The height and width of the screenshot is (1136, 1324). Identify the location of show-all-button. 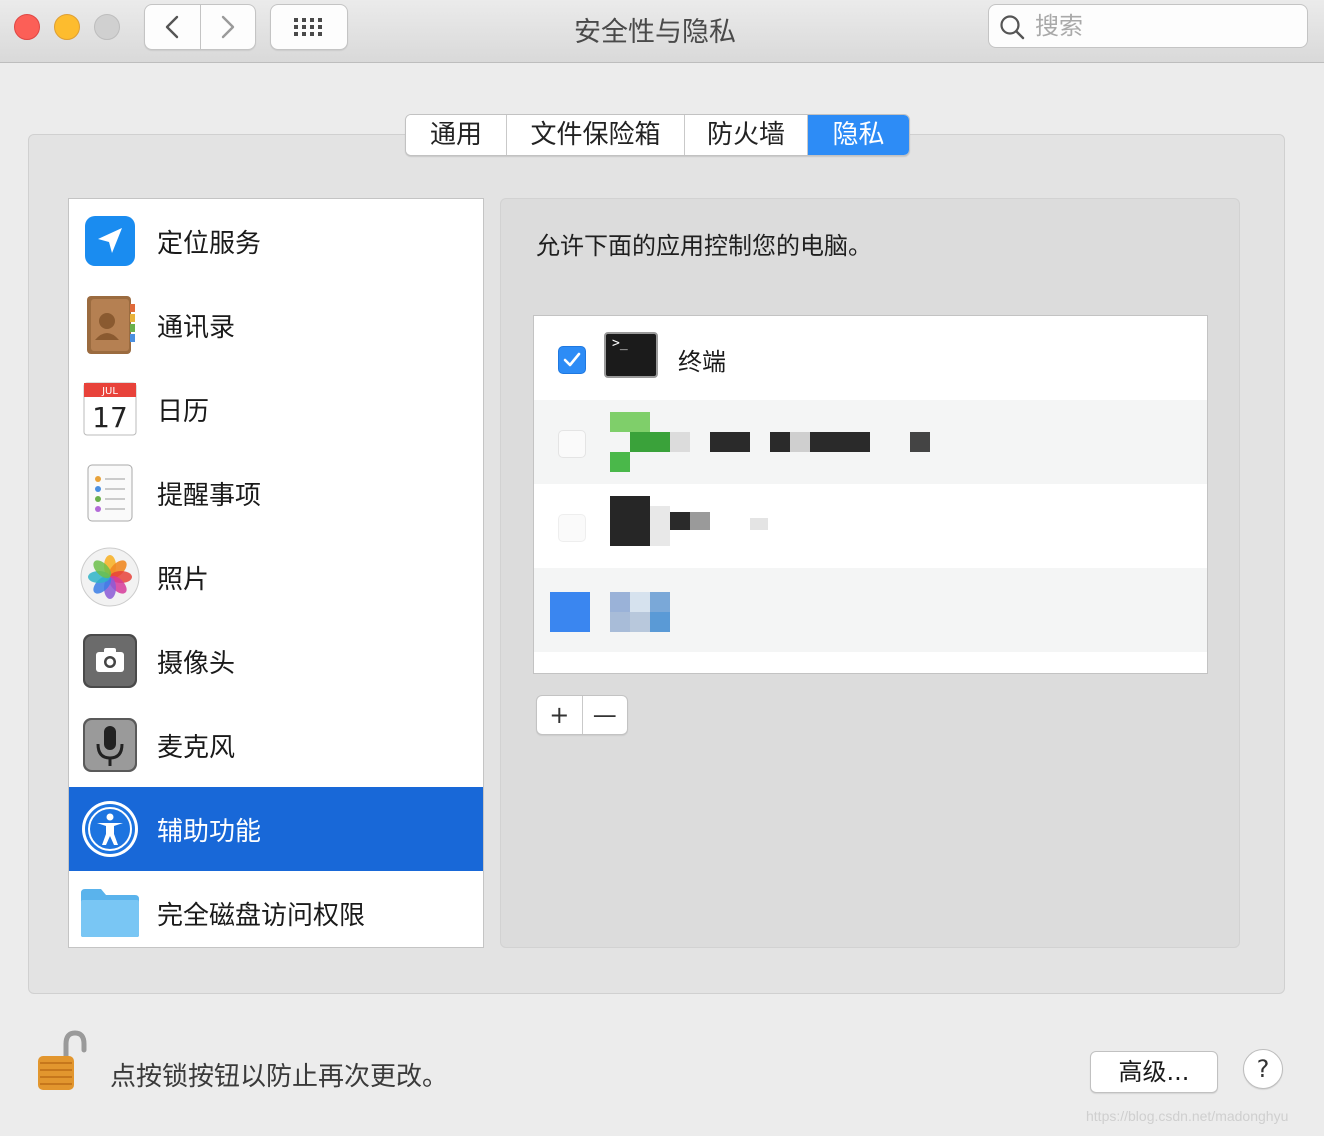
(309, 27).